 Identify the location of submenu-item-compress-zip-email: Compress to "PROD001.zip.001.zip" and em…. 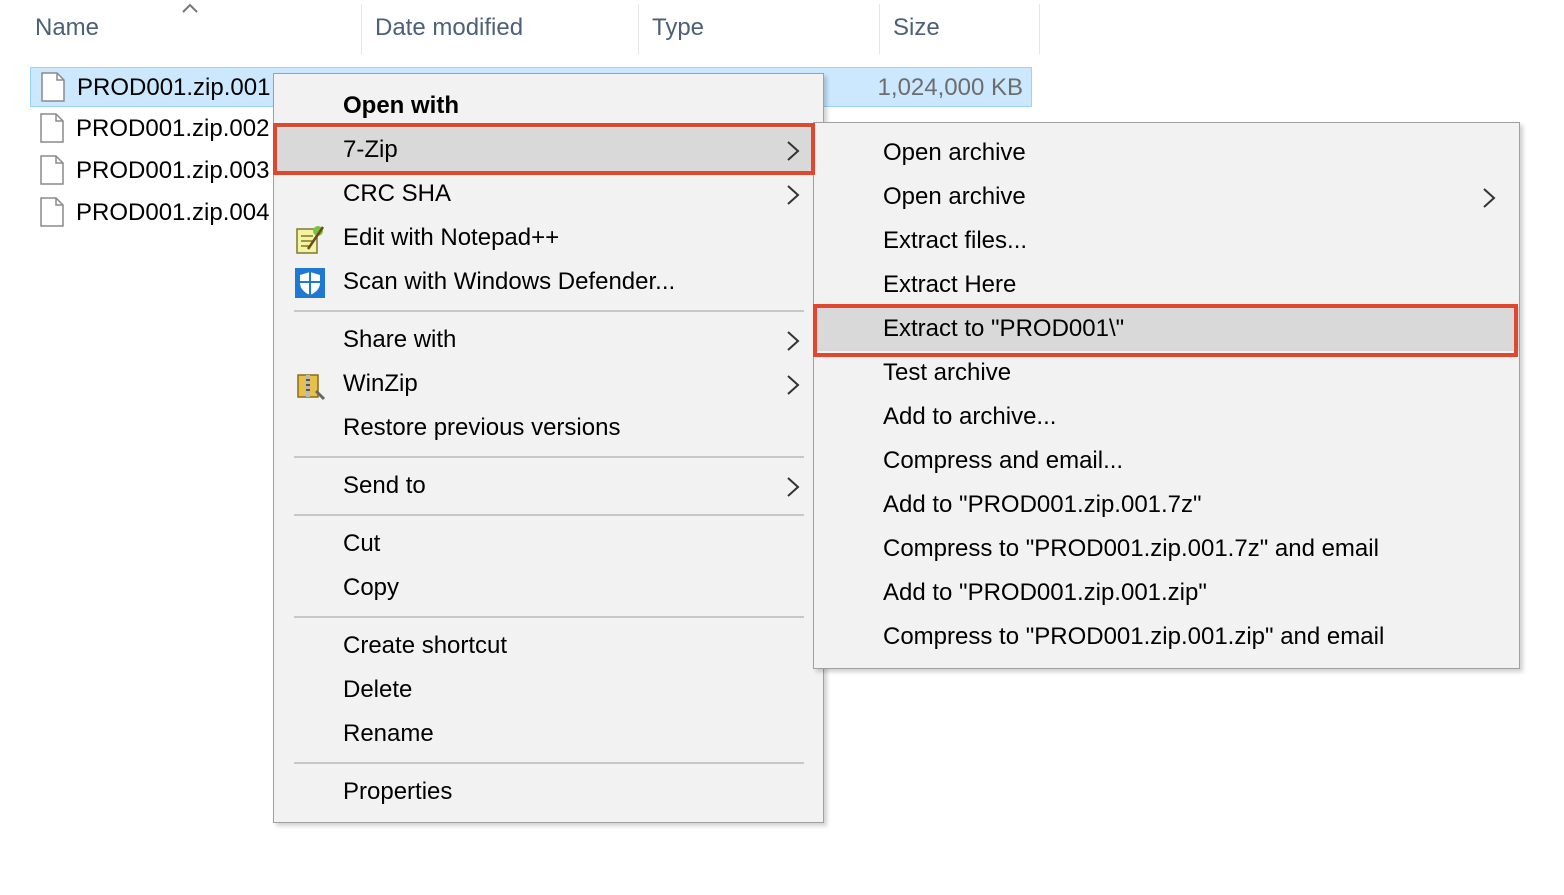
(1166, 637).